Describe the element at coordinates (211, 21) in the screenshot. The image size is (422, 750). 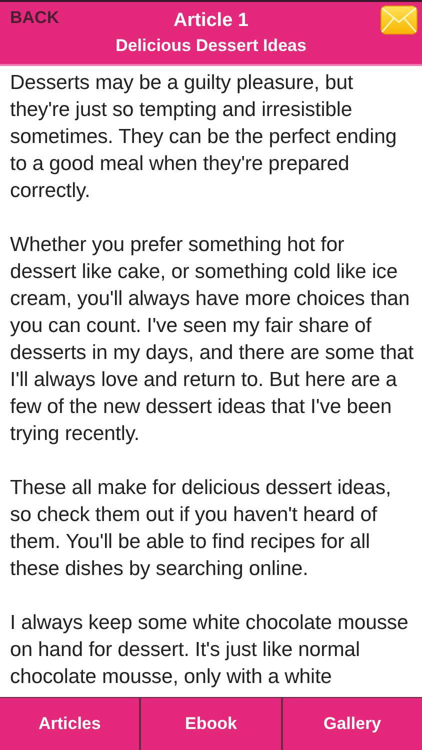
I see `article-title: Article 1` at that location.